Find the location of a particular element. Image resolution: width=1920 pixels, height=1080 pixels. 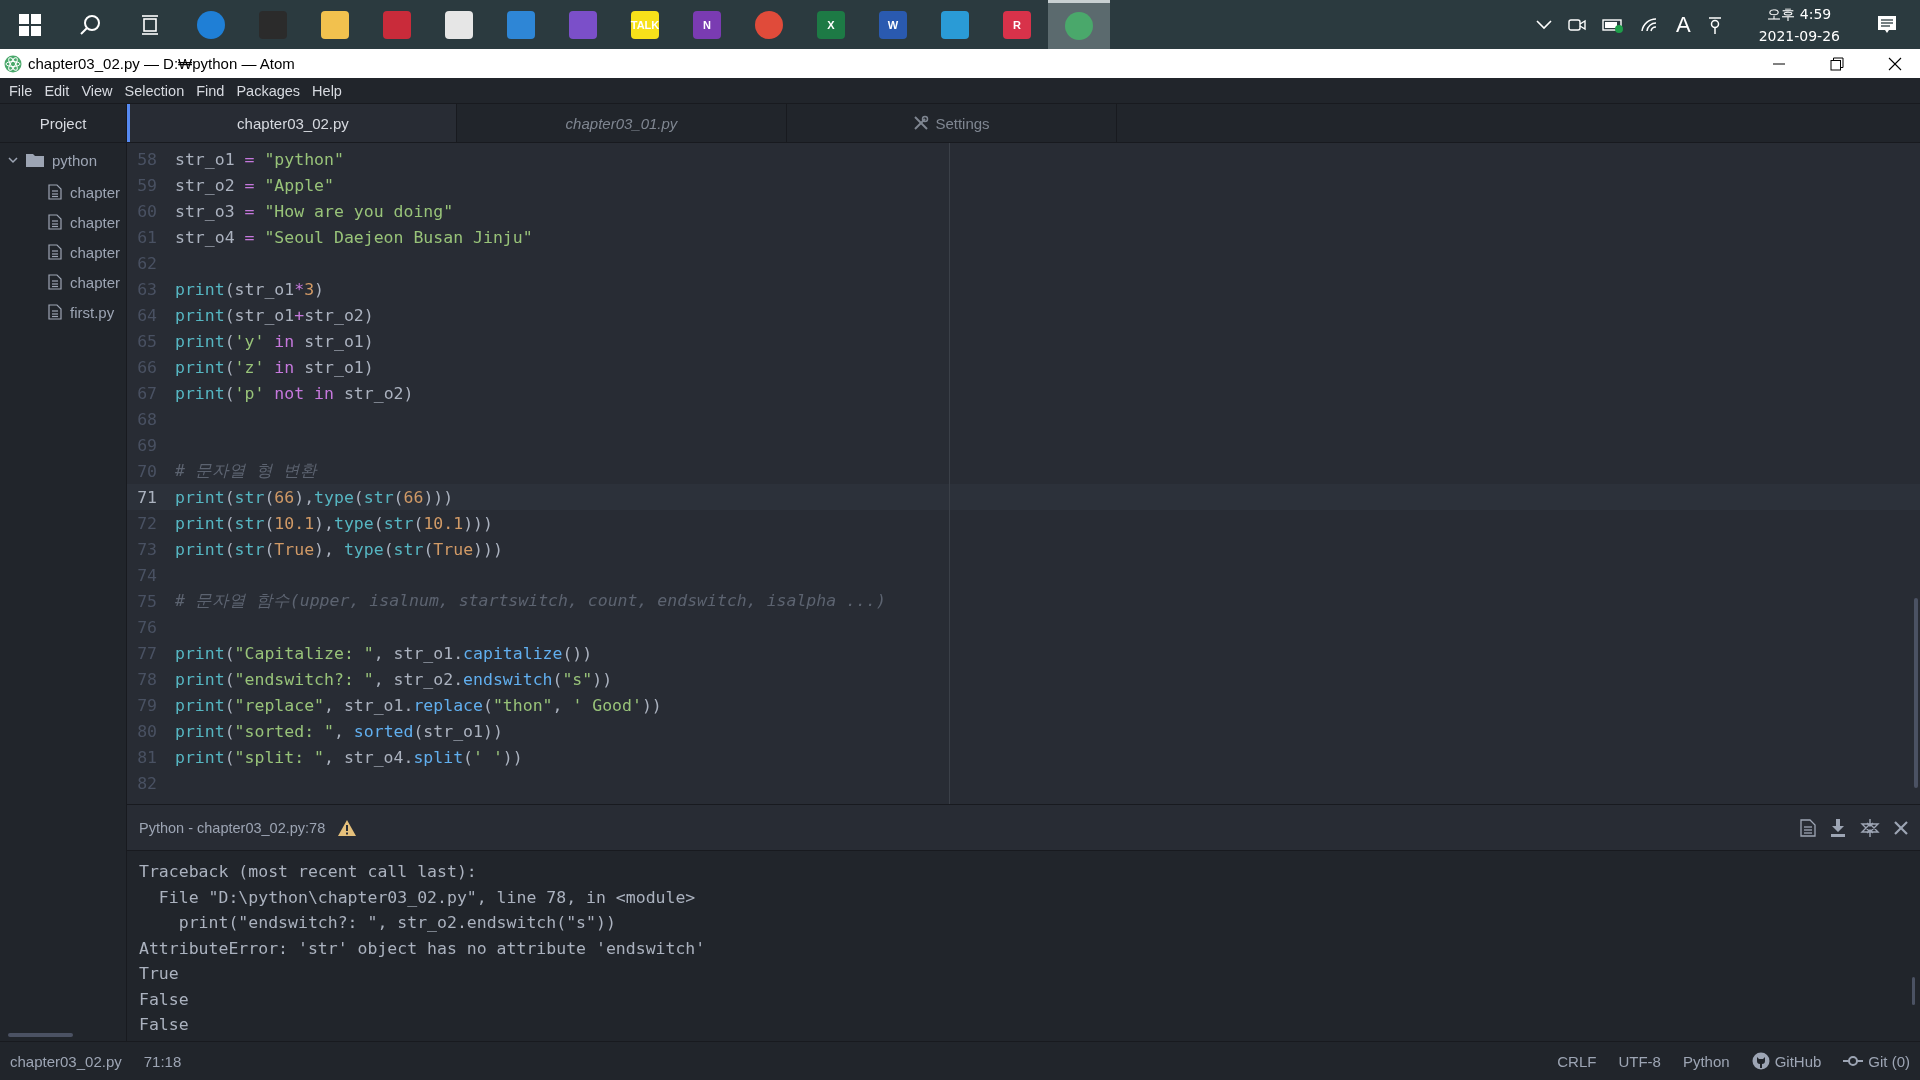

panel-title: Python - chapter03_02.py:78 is located at coordinates (232, 827).